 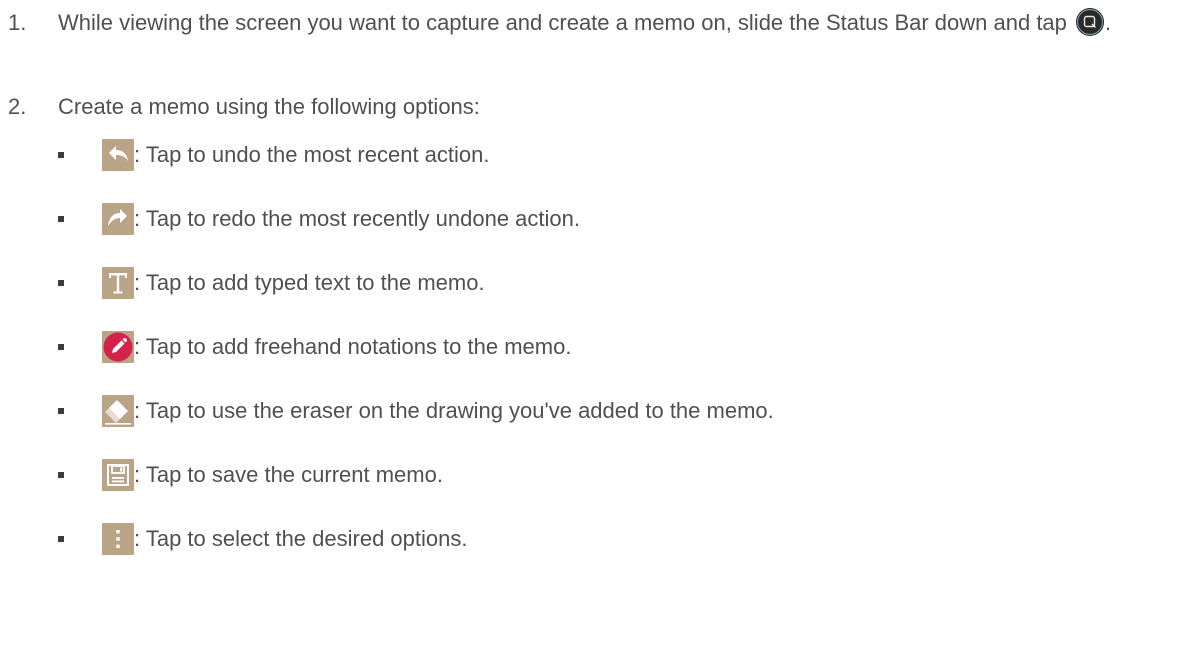 What do you see at coordinates (288, 474) in the screenshot?
I see `option-save-text: : Tap to save the current memo.` at bounding box center [288, 474].